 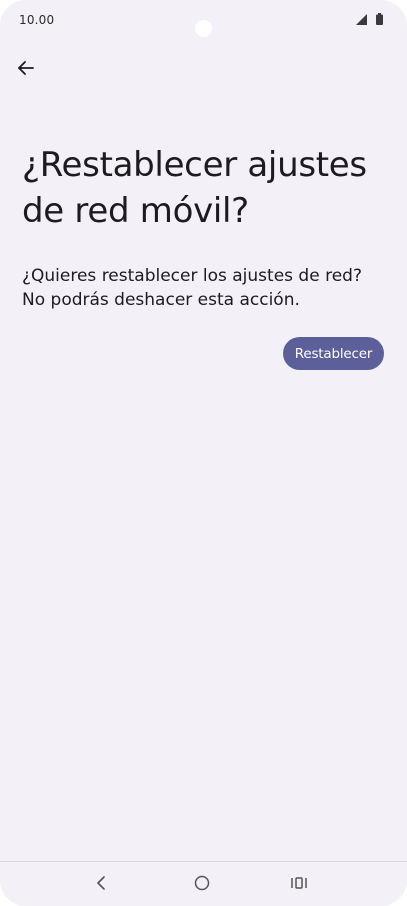 What do you see at coordinates (333, 353) in the screenshot?
I see `reset-button: Restablecer` at bounding box center [333, 353].